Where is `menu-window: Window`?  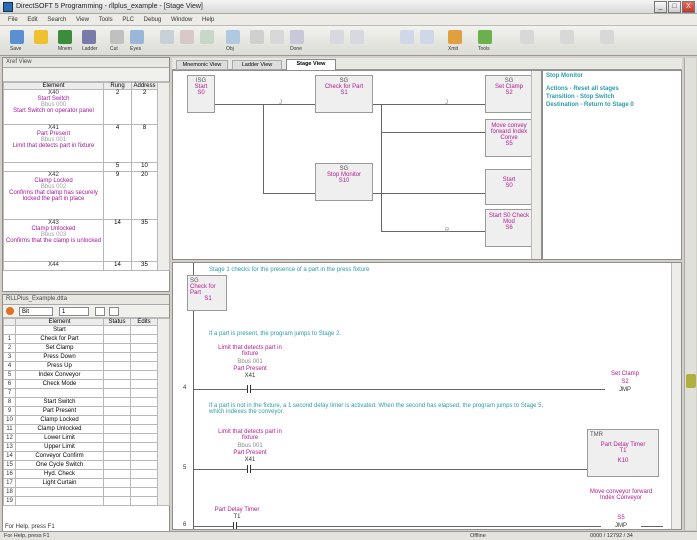
menu-window: Window is located at coordinates (181, 20).